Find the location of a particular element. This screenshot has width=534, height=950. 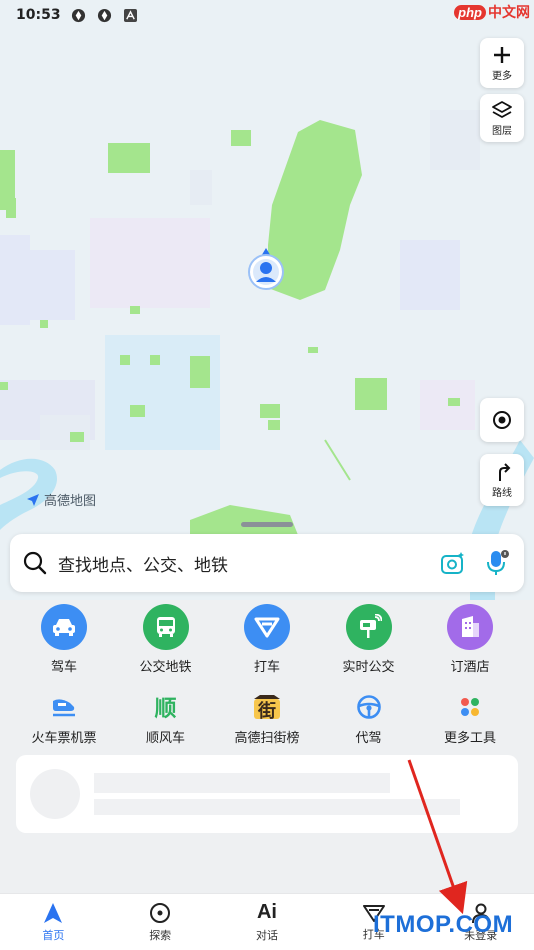

nav-explore: 探索 is located at coordinates (160, 922).